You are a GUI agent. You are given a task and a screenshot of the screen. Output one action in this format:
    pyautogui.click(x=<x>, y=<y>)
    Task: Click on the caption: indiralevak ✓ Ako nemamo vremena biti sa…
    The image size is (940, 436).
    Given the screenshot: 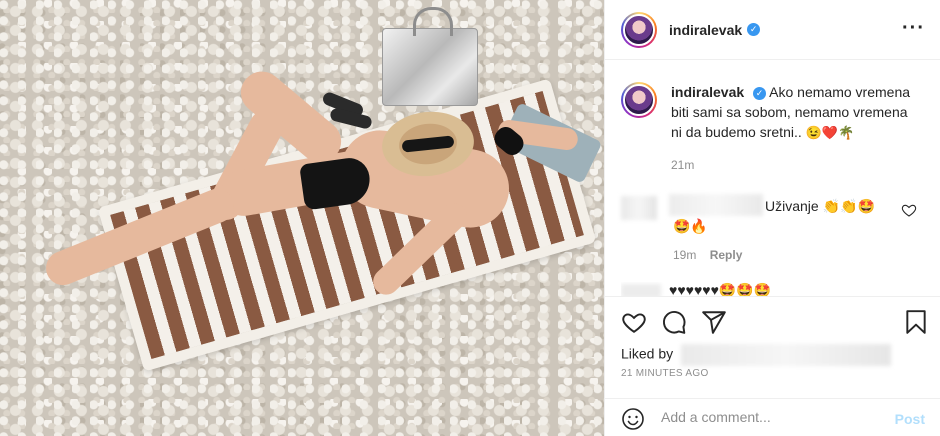 What is the action you would take?
    pyautogui.click(x=775, y=112)
    